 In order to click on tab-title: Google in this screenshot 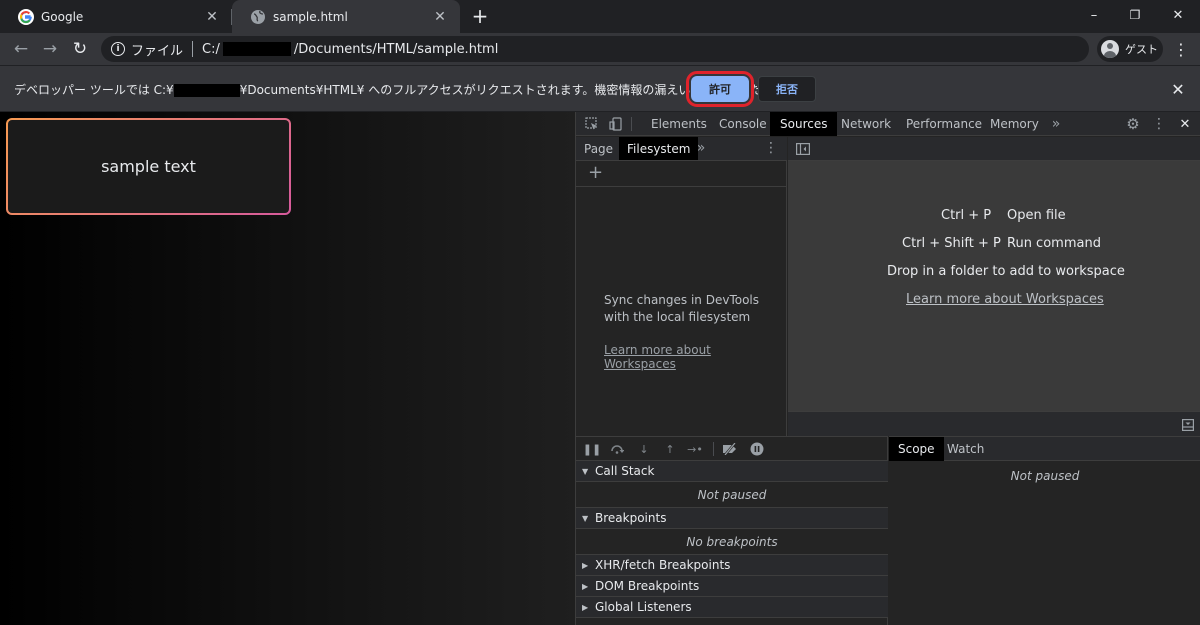, I will do `click(62, 16)`.